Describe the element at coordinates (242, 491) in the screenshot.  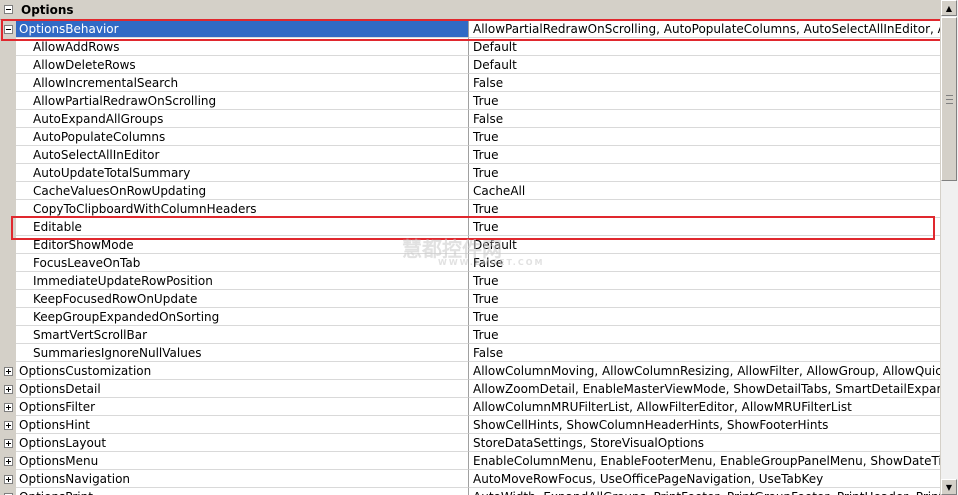
I see `property-name: OptionsPrint` at that location.